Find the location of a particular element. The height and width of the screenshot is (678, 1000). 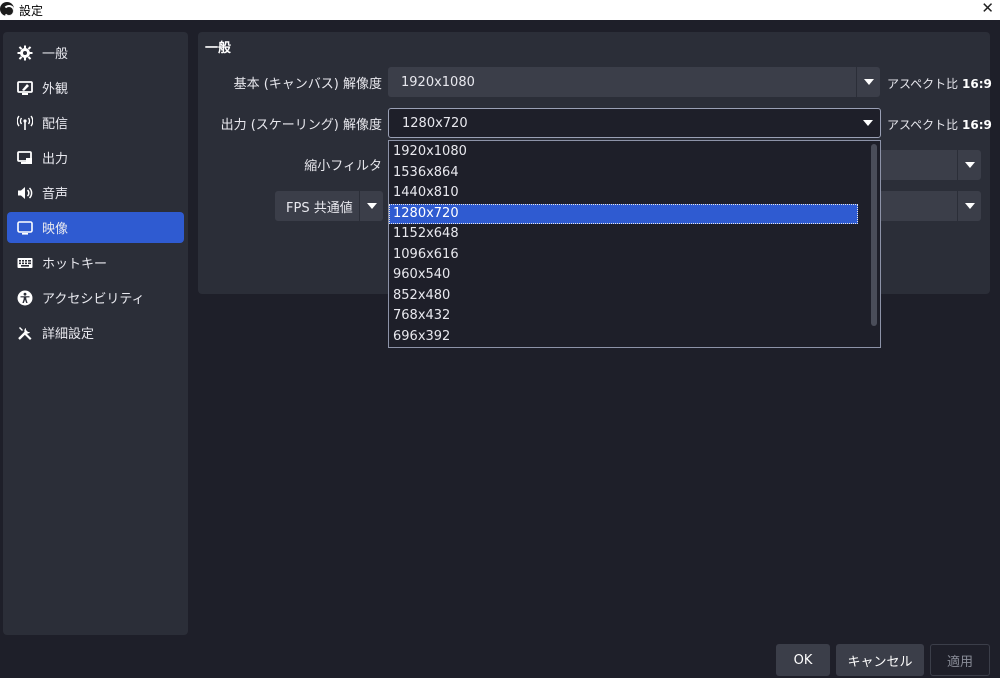

dropdown-option: 1440x810 is located at coordinates (623, 193).